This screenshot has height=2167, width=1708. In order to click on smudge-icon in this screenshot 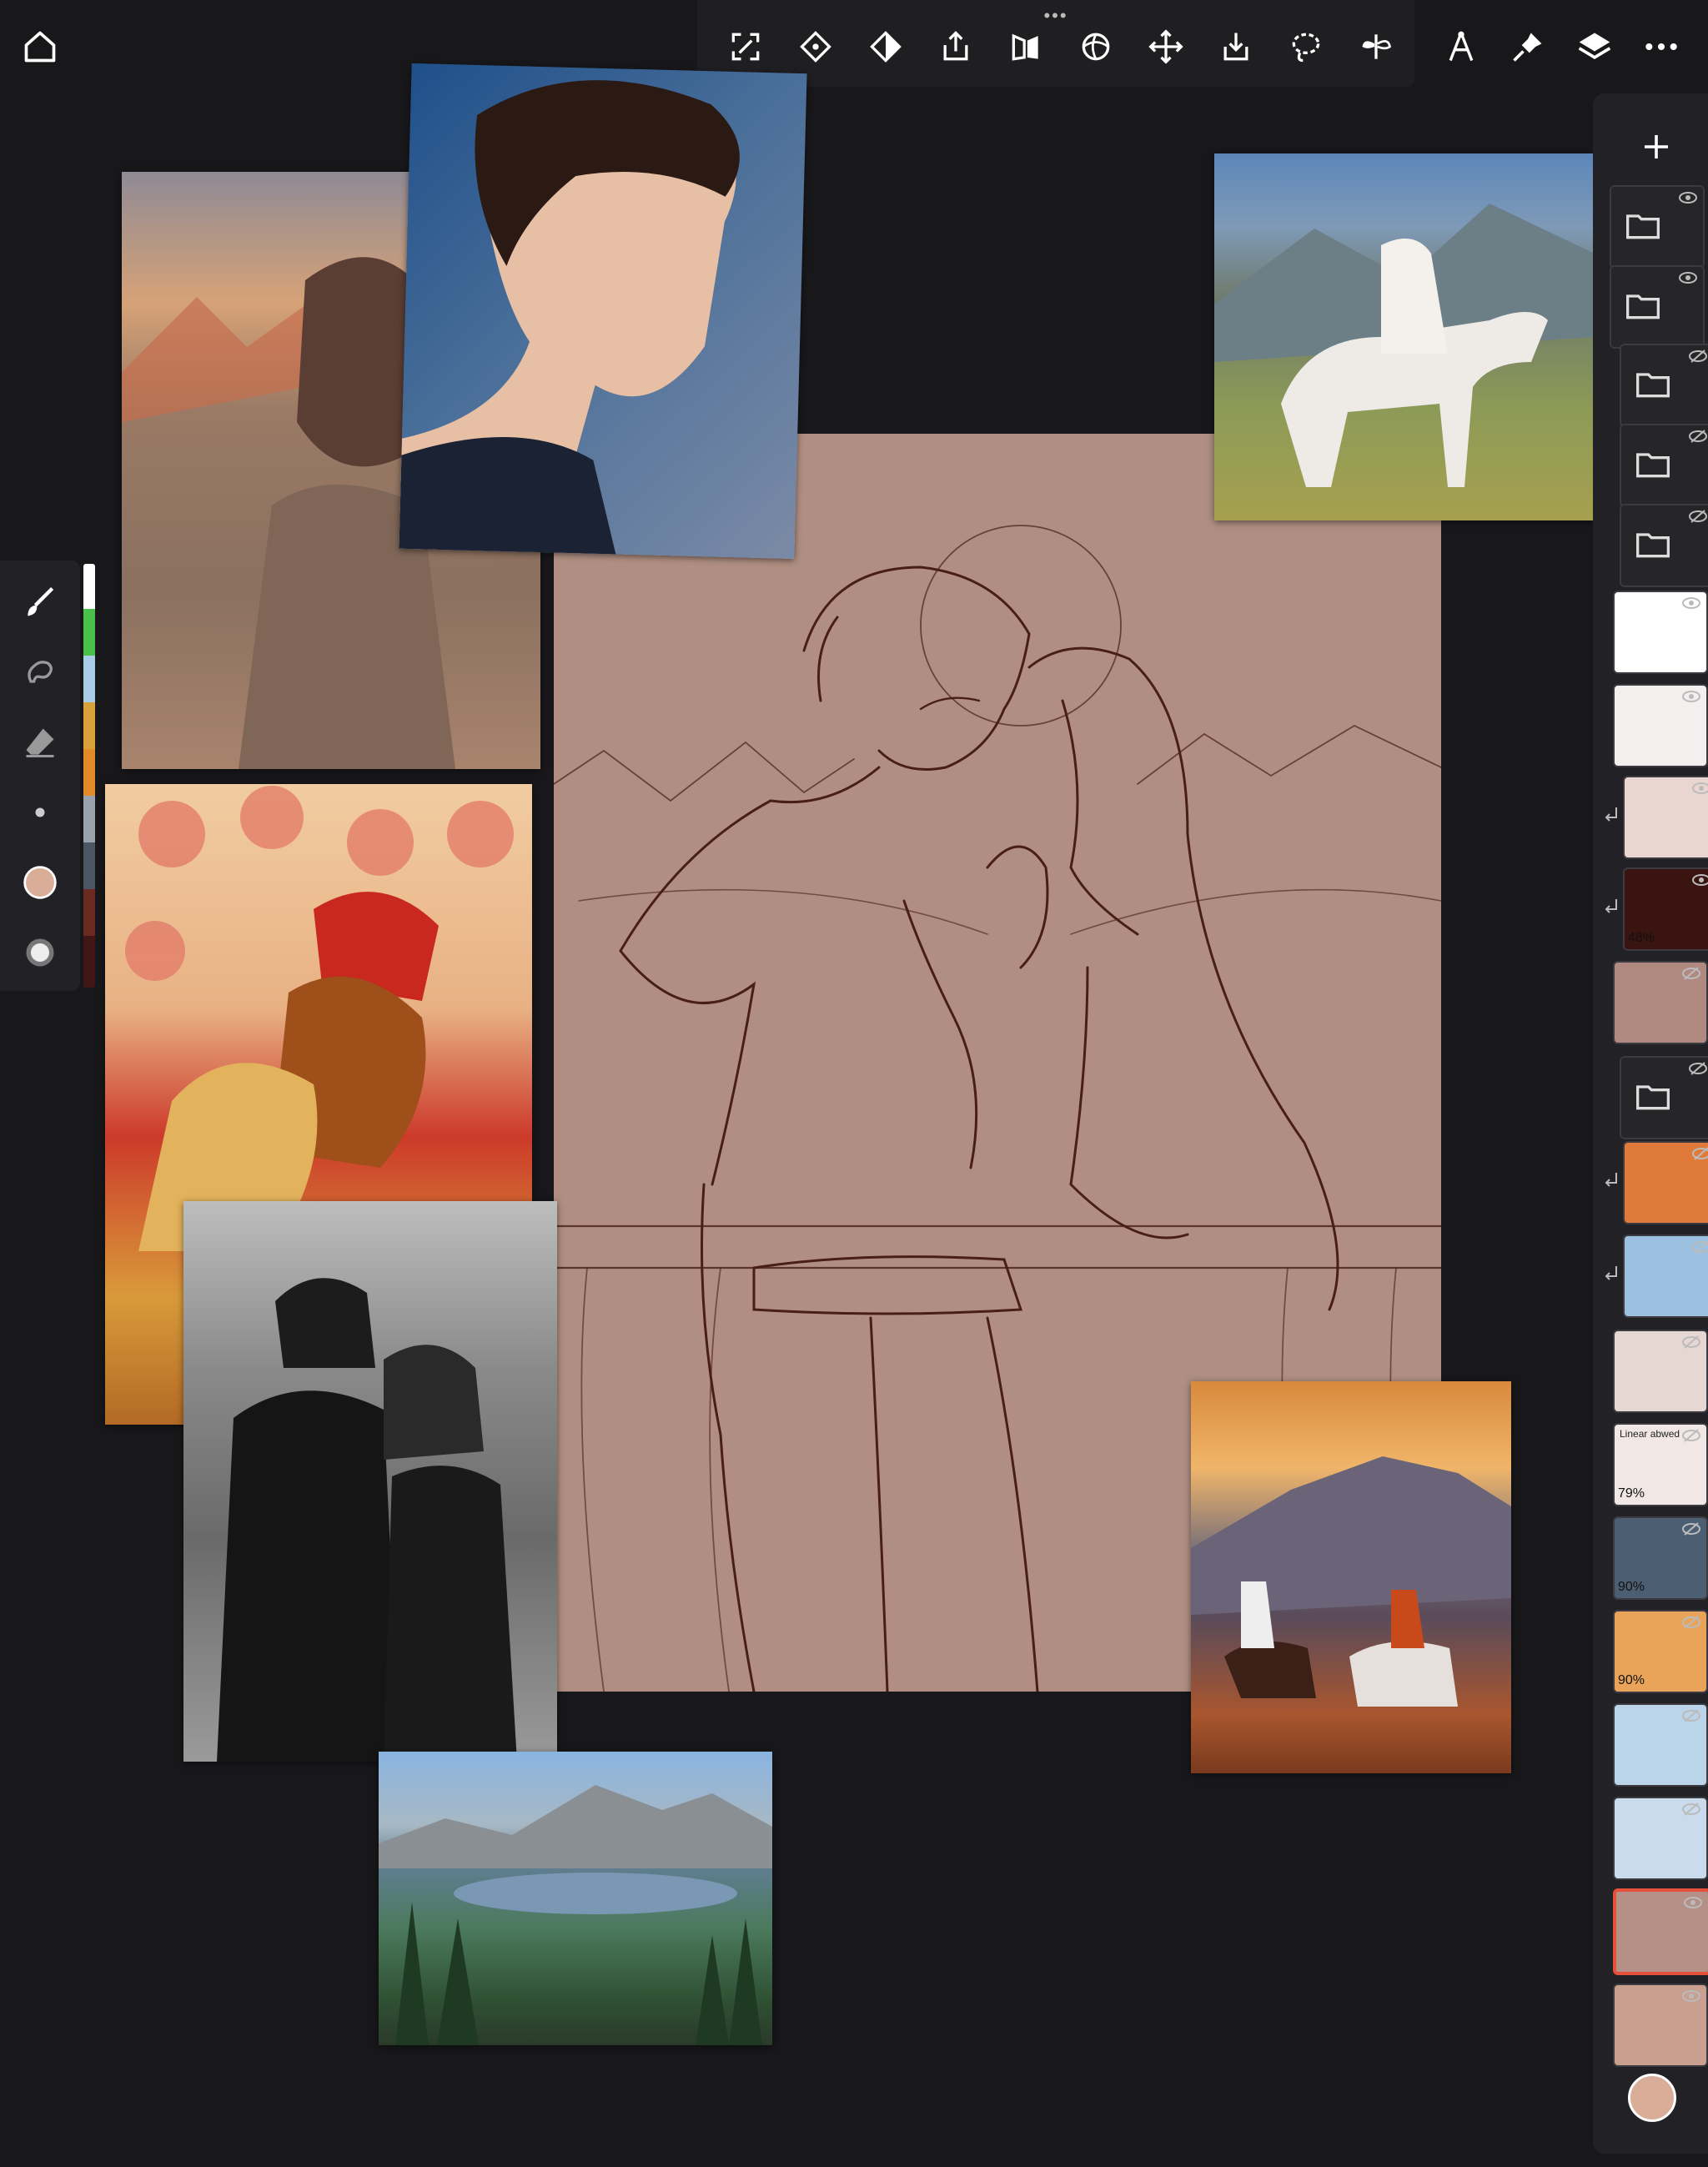, I will do `click(40, 672)`.